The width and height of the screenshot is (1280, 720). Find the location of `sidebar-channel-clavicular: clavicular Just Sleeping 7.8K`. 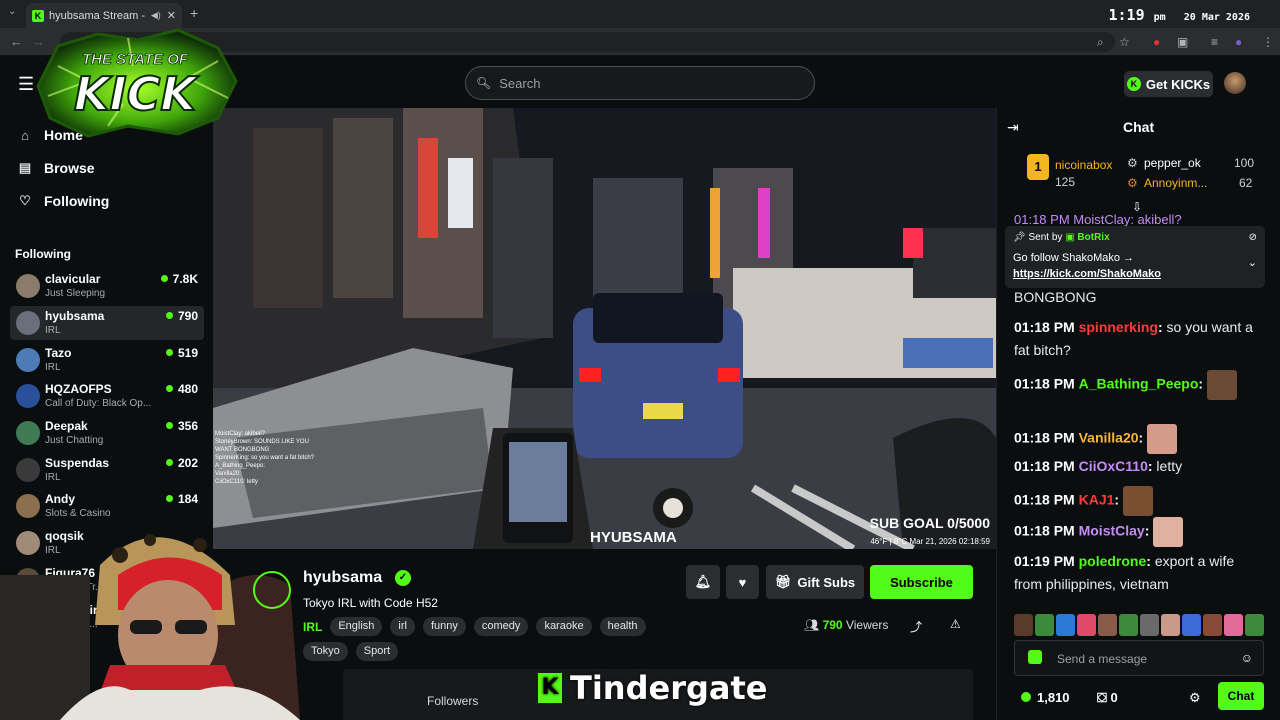

sidebar-channel-clavicular: clavicular Just Sleeping 7.8K is located at coordinates (107, 286).